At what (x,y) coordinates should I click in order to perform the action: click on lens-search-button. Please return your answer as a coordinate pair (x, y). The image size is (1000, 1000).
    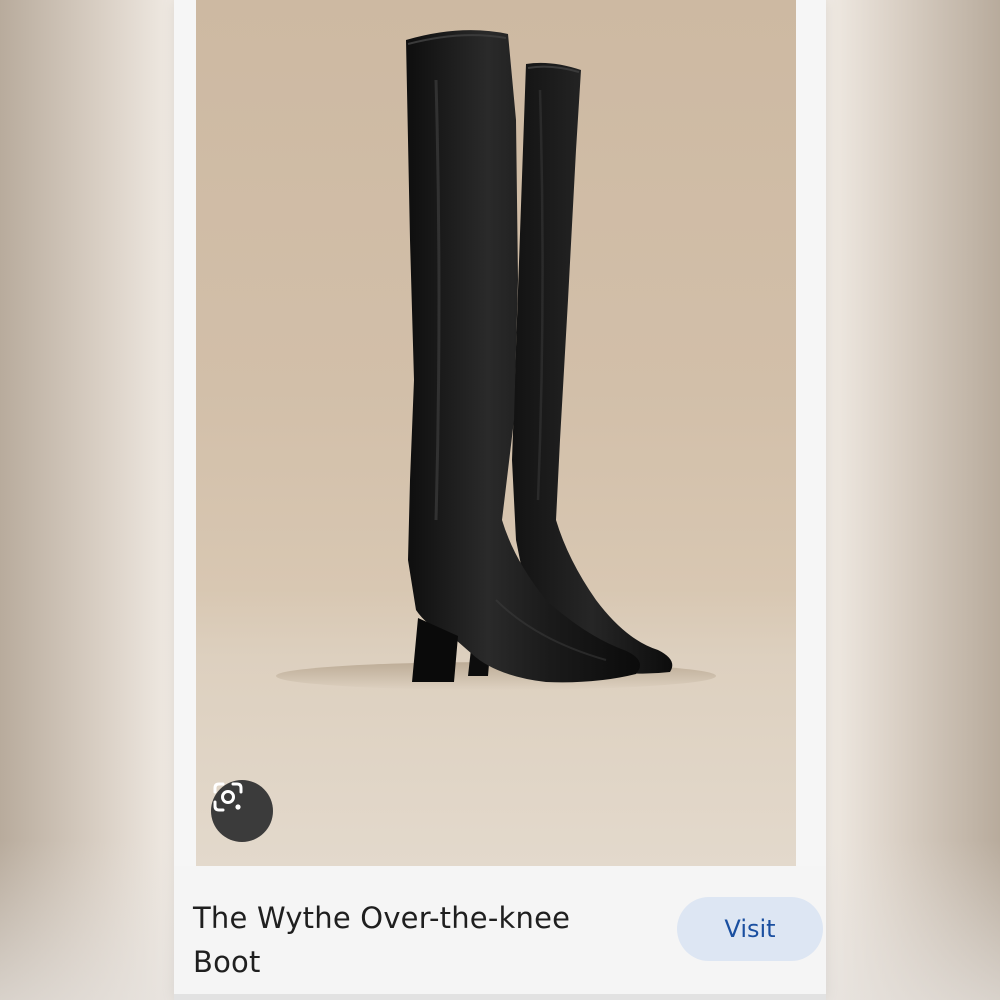
    Looking at the image, I should click on (242, 811).